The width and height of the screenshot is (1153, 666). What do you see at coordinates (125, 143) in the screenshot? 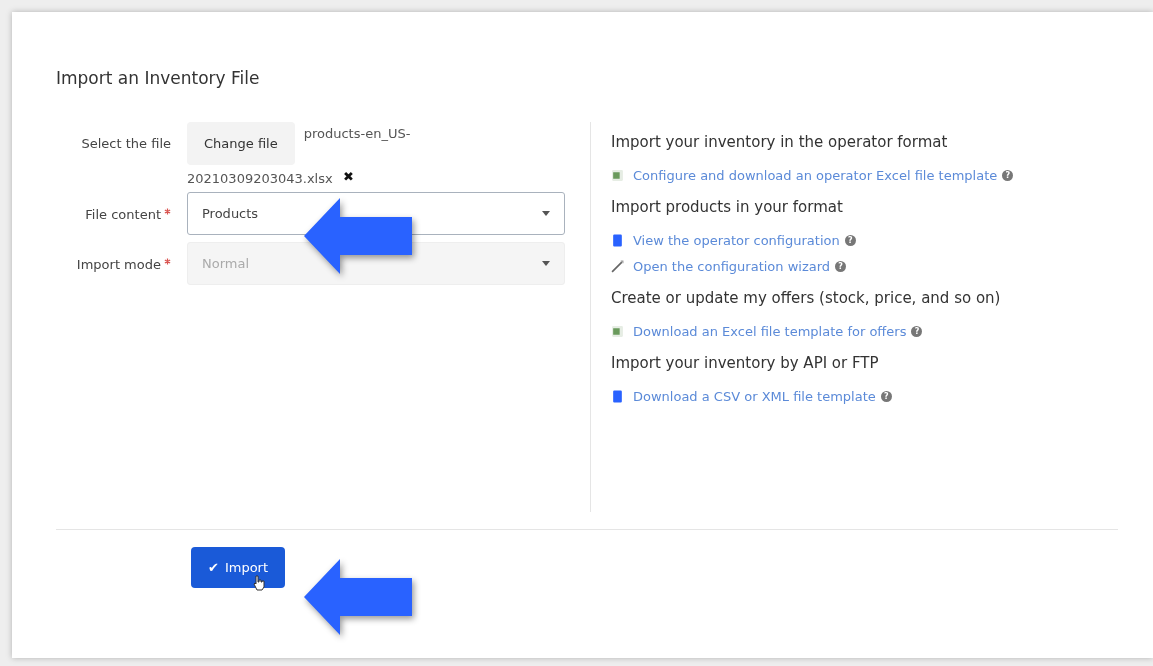
I see `field-label: Select the file` at bounding box center [125, 143].